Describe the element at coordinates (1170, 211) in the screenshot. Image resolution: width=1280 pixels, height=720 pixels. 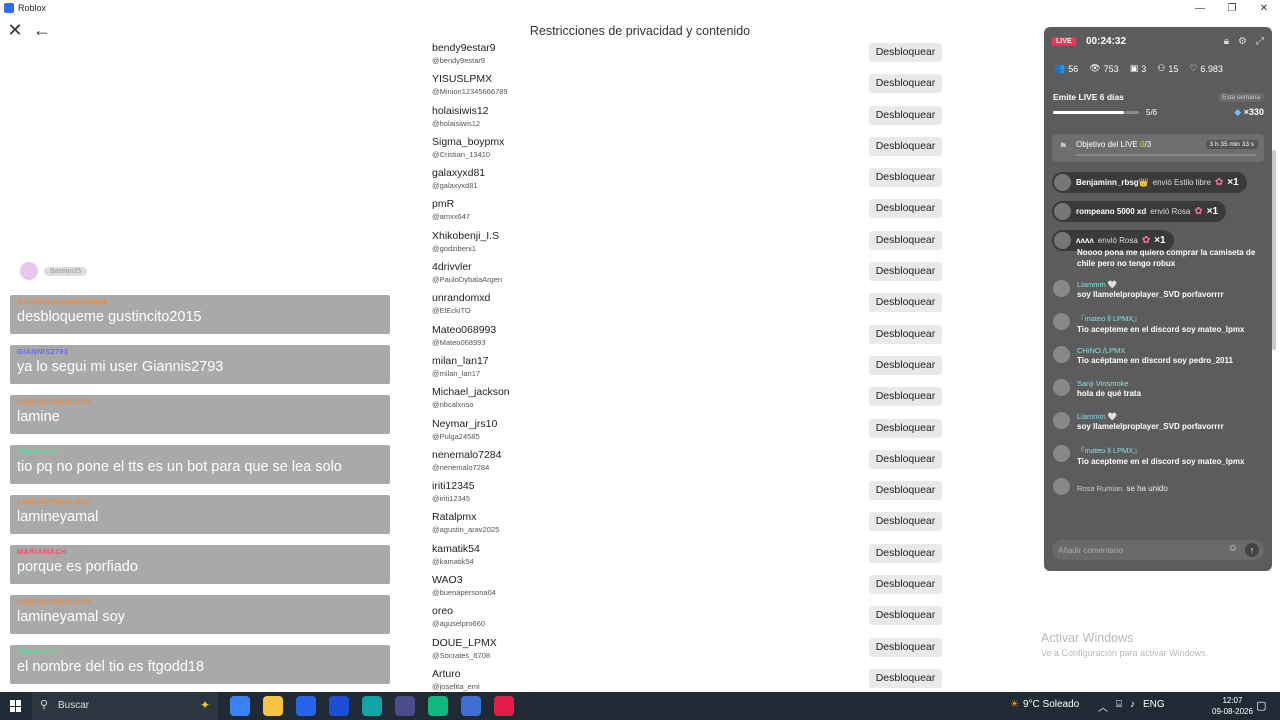
I see `gift-action: envió Rosa` at that location.